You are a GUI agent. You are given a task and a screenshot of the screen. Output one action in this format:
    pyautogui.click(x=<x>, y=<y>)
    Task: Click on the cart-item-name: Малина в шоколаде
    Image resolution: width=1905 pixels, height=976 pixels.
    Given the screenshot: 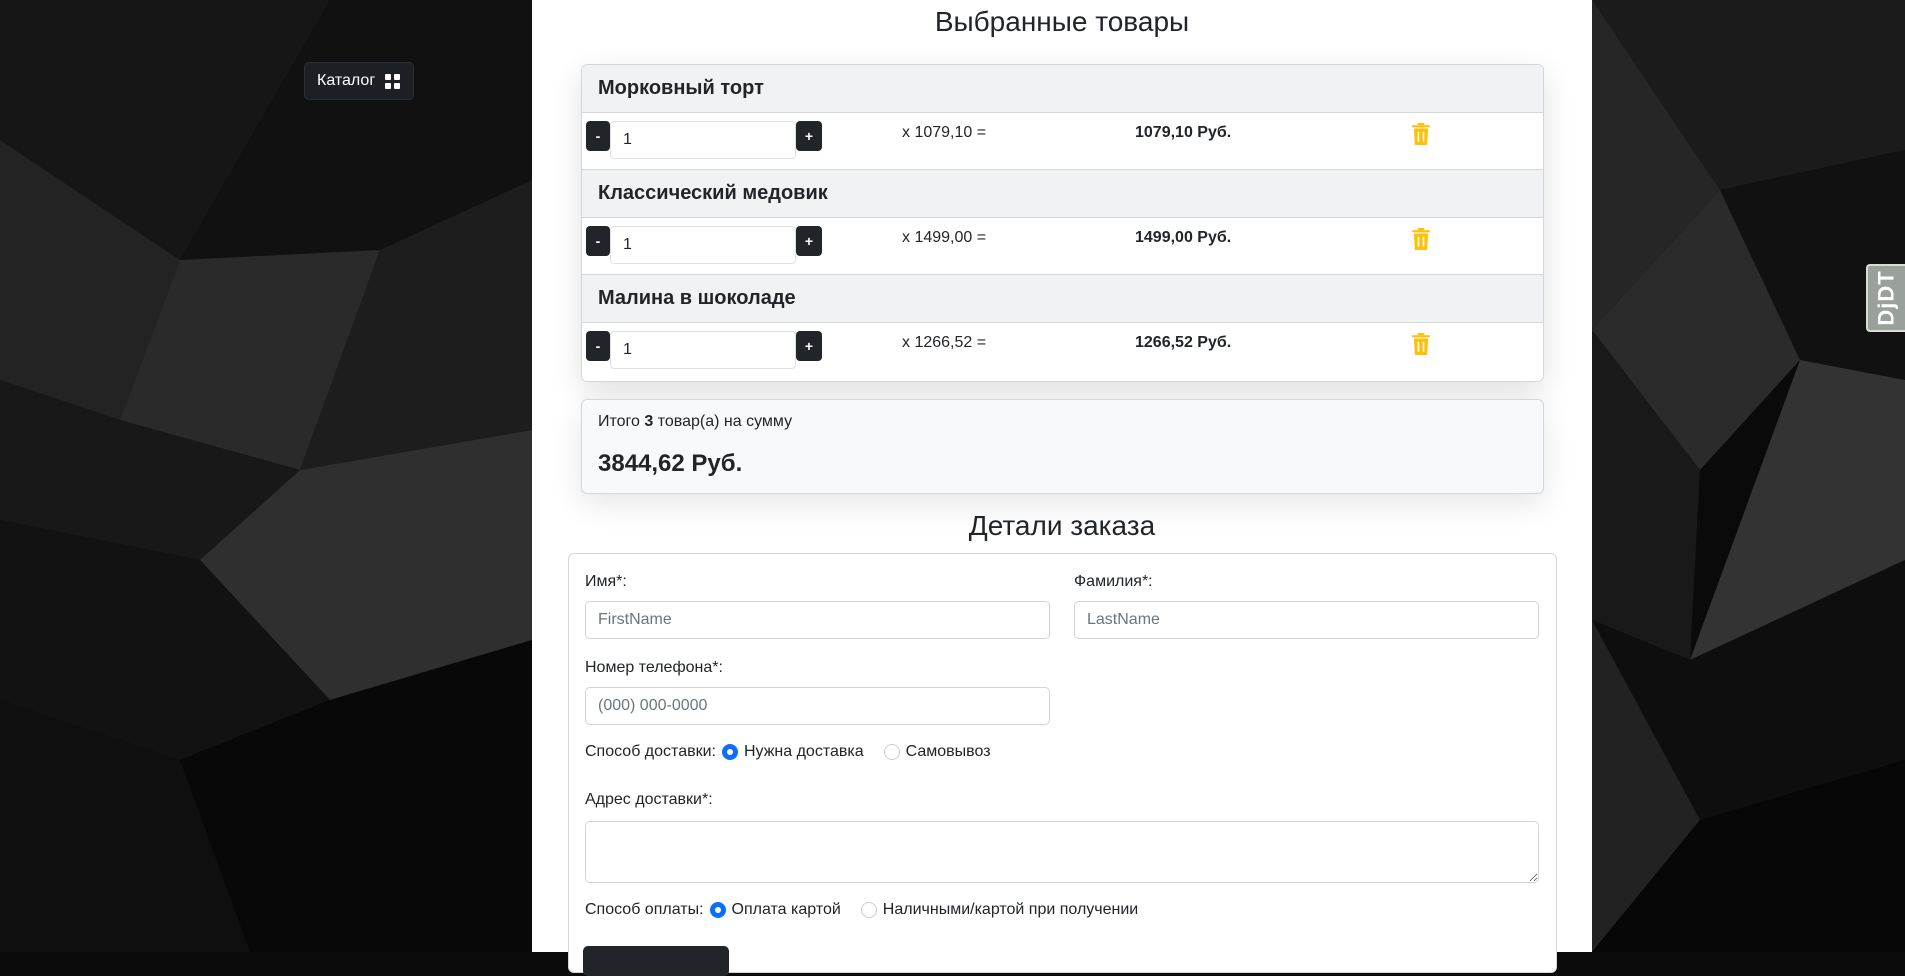 What is the action you would take?
    pyautogui.click(x=1062, y=299)
    